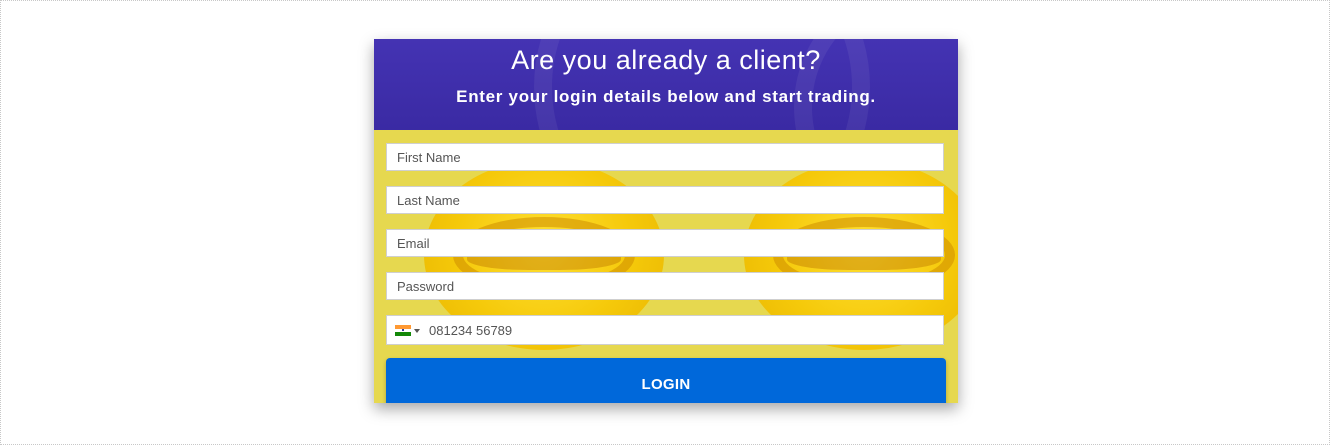  What do you see at coordinates (666, 60) in the screenshot?
I see `card-headline: Are you already a client?` at bounding box center [666, 60].